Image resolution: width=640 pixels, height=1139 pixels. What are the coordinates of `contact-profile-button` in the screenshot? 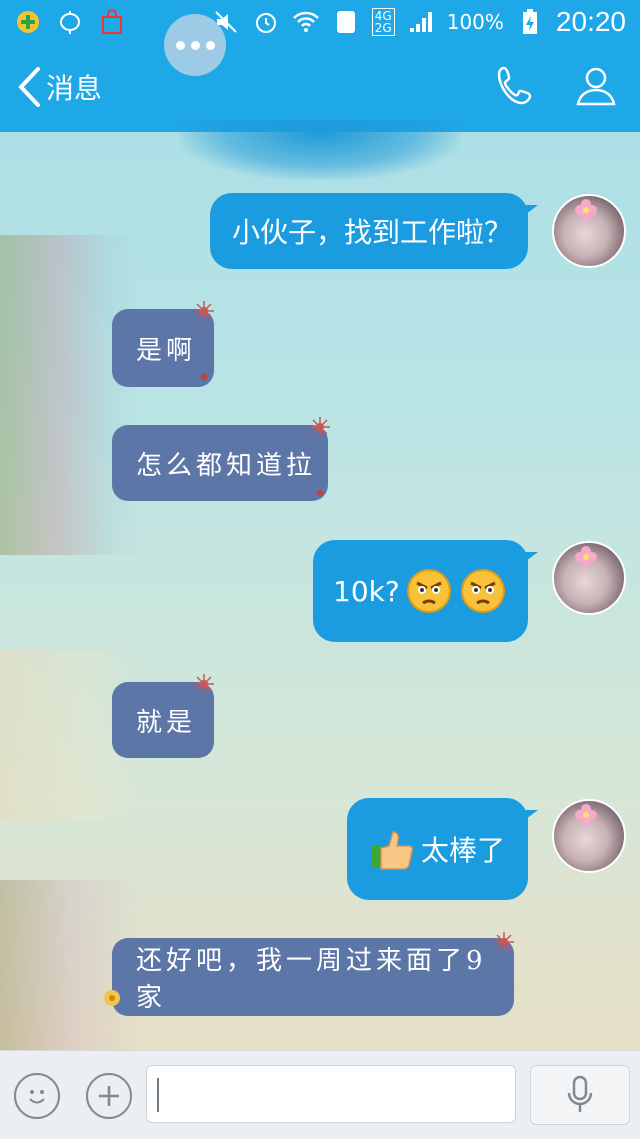 It's located at (596, 88).